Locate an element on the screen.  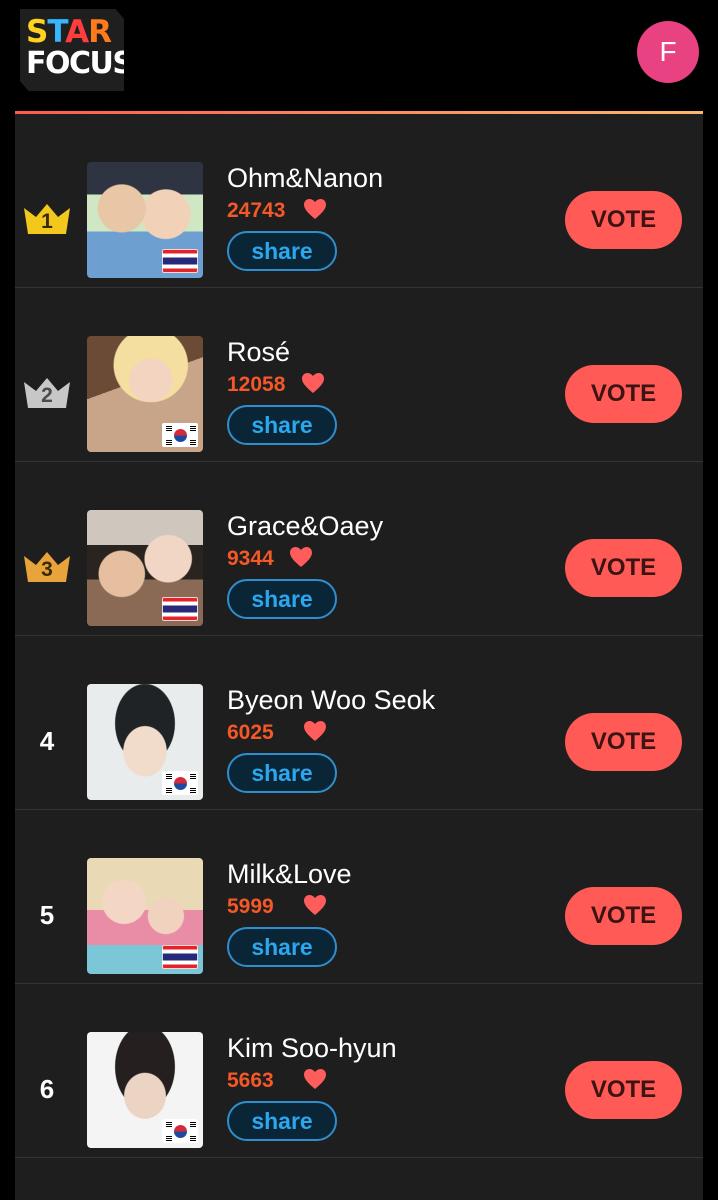
rank-indicator: 1 is located at coordinates (47, 219).